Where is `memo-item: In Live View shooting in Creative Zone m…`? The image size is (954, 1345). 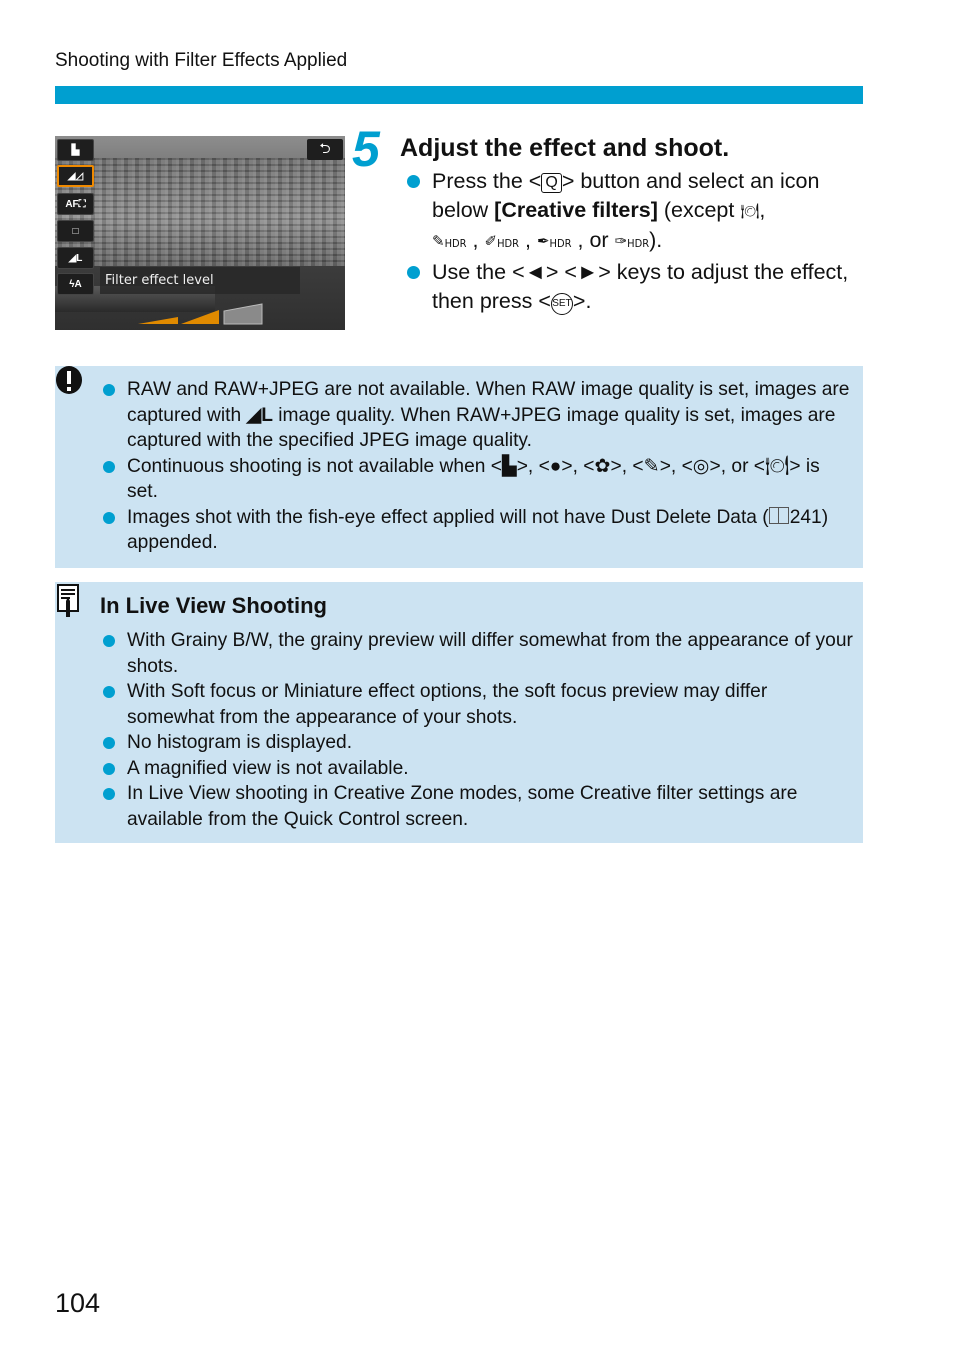
memo-item: In Live View shooting in Creative Zone m… is located at coordinates (478, 806).